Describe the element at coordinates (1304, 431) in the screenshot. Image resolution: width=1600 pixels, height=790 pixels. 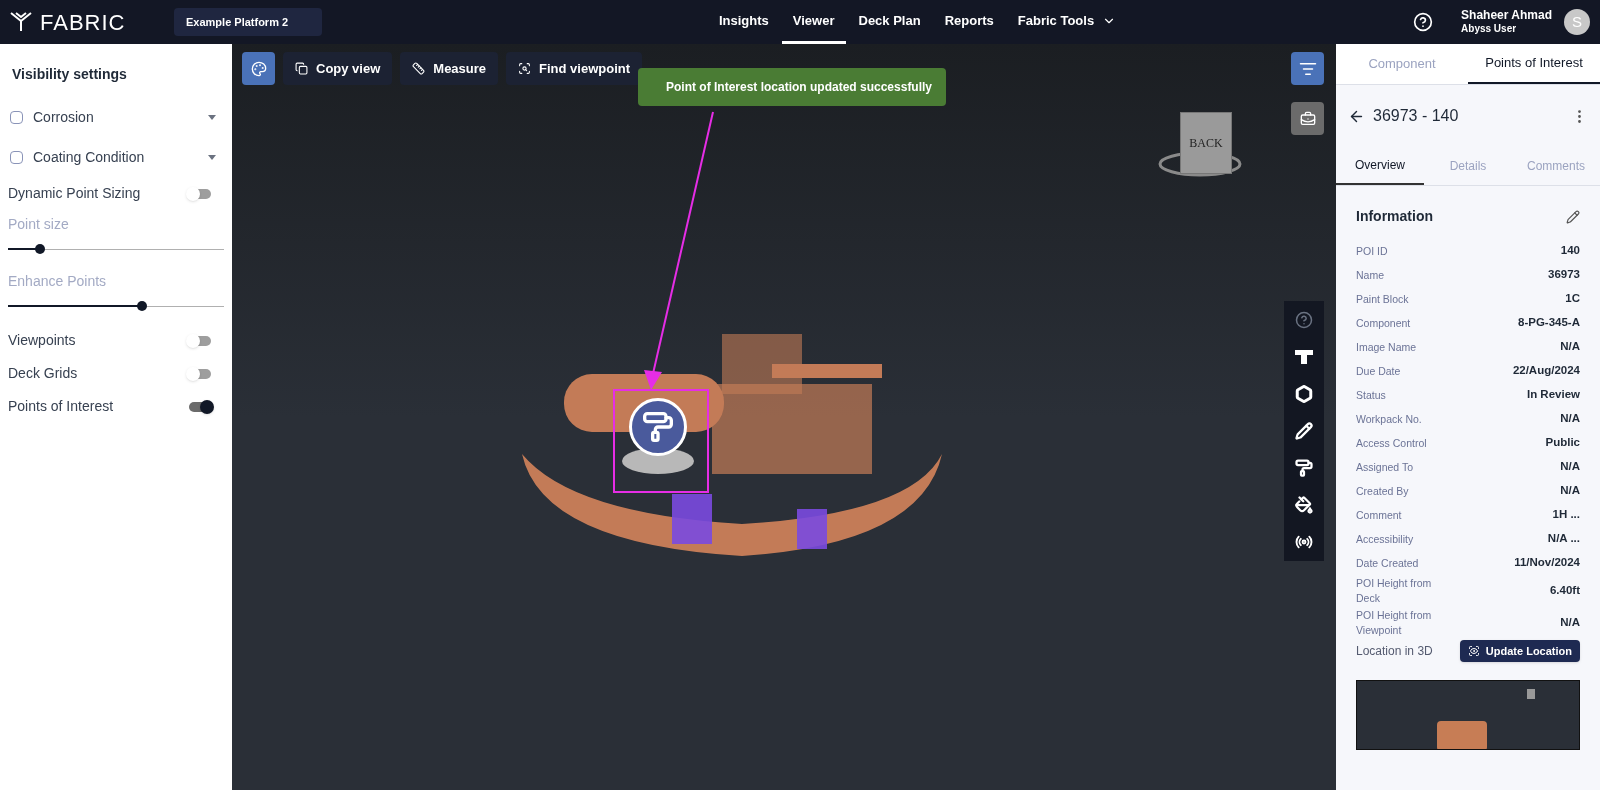
I see `pencil-icon` at that location.